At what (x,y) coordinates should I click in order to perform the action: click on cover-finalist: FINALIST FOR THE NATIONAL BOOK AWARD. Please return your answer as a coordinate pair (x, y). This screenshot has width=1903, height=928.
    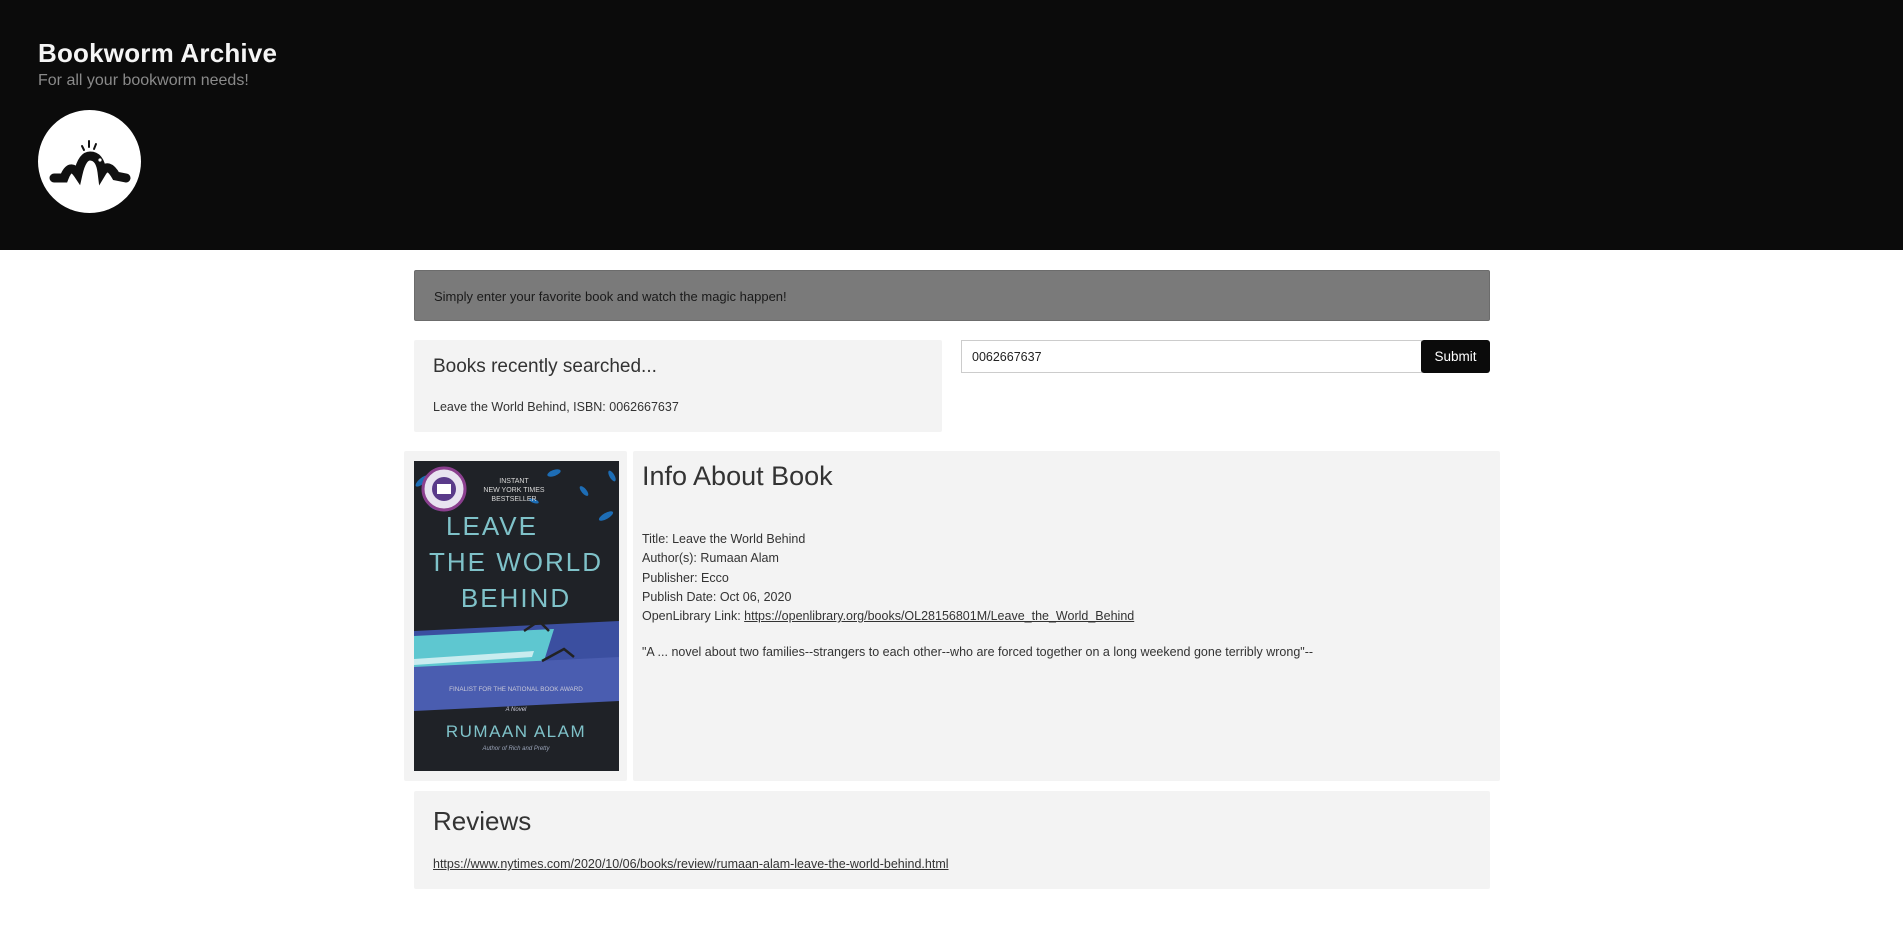
    Looking at the image, I should click on (516, 689).